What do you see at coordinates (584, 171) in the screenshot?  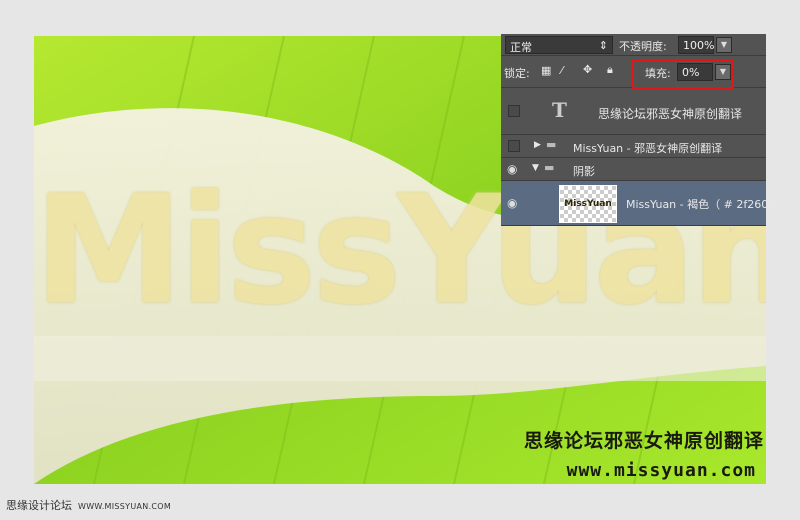 I see `layer-name: 阴影` at bounding box center [584, 171].